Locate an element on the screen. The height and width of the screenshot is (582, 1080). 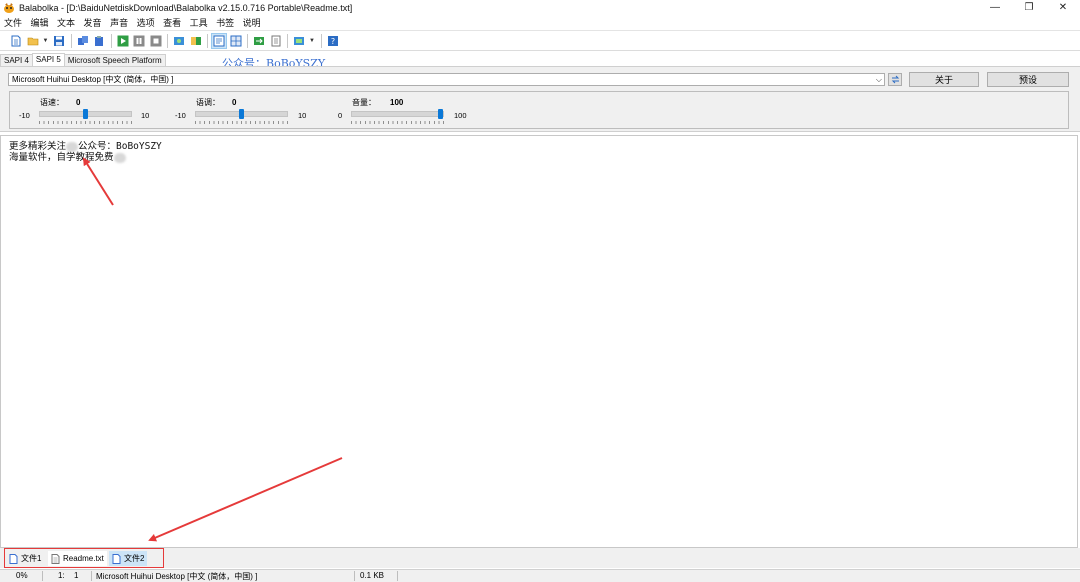
rate-slider-thumb is located at coordinates (85, 114).